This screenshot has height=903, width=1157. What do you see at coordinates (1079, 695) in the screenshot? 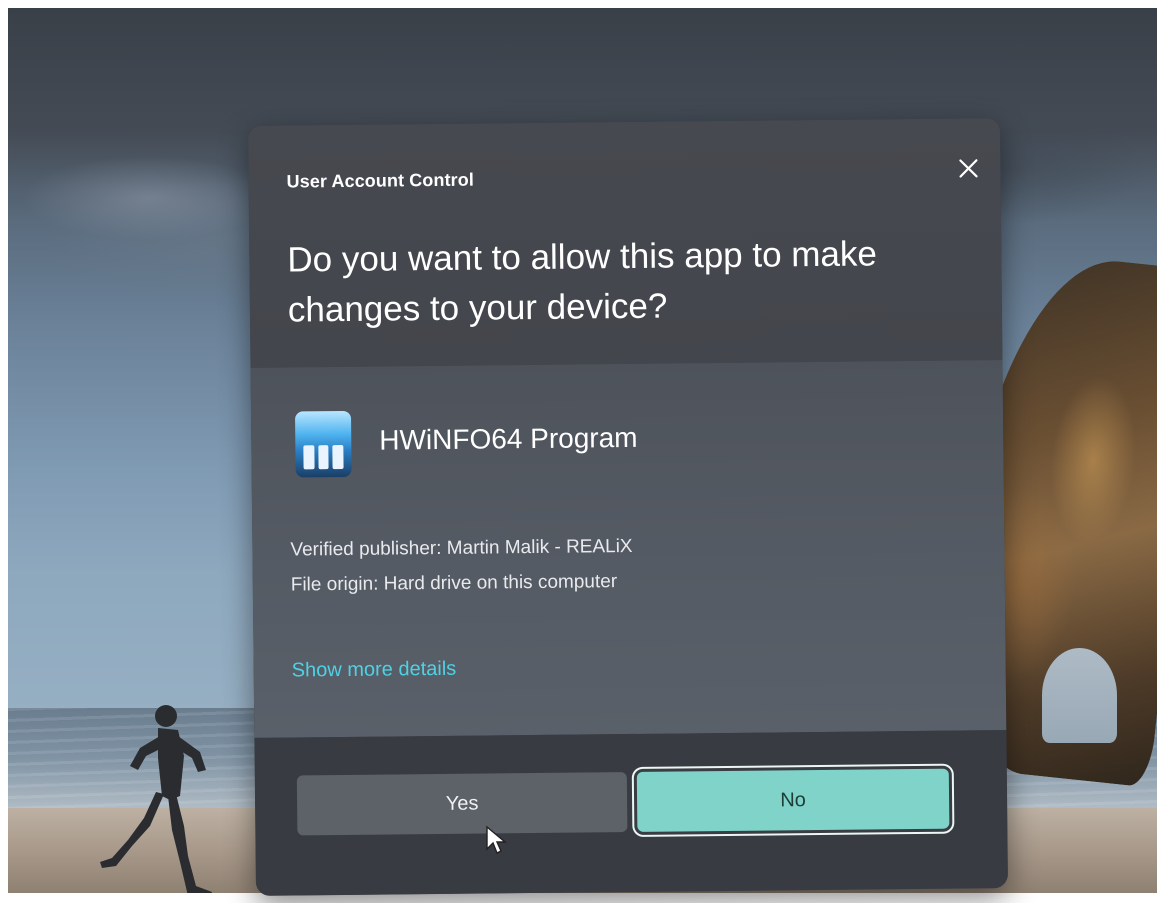
I see `wallpaper-arch-opening` at bounding box center [1079, 695].